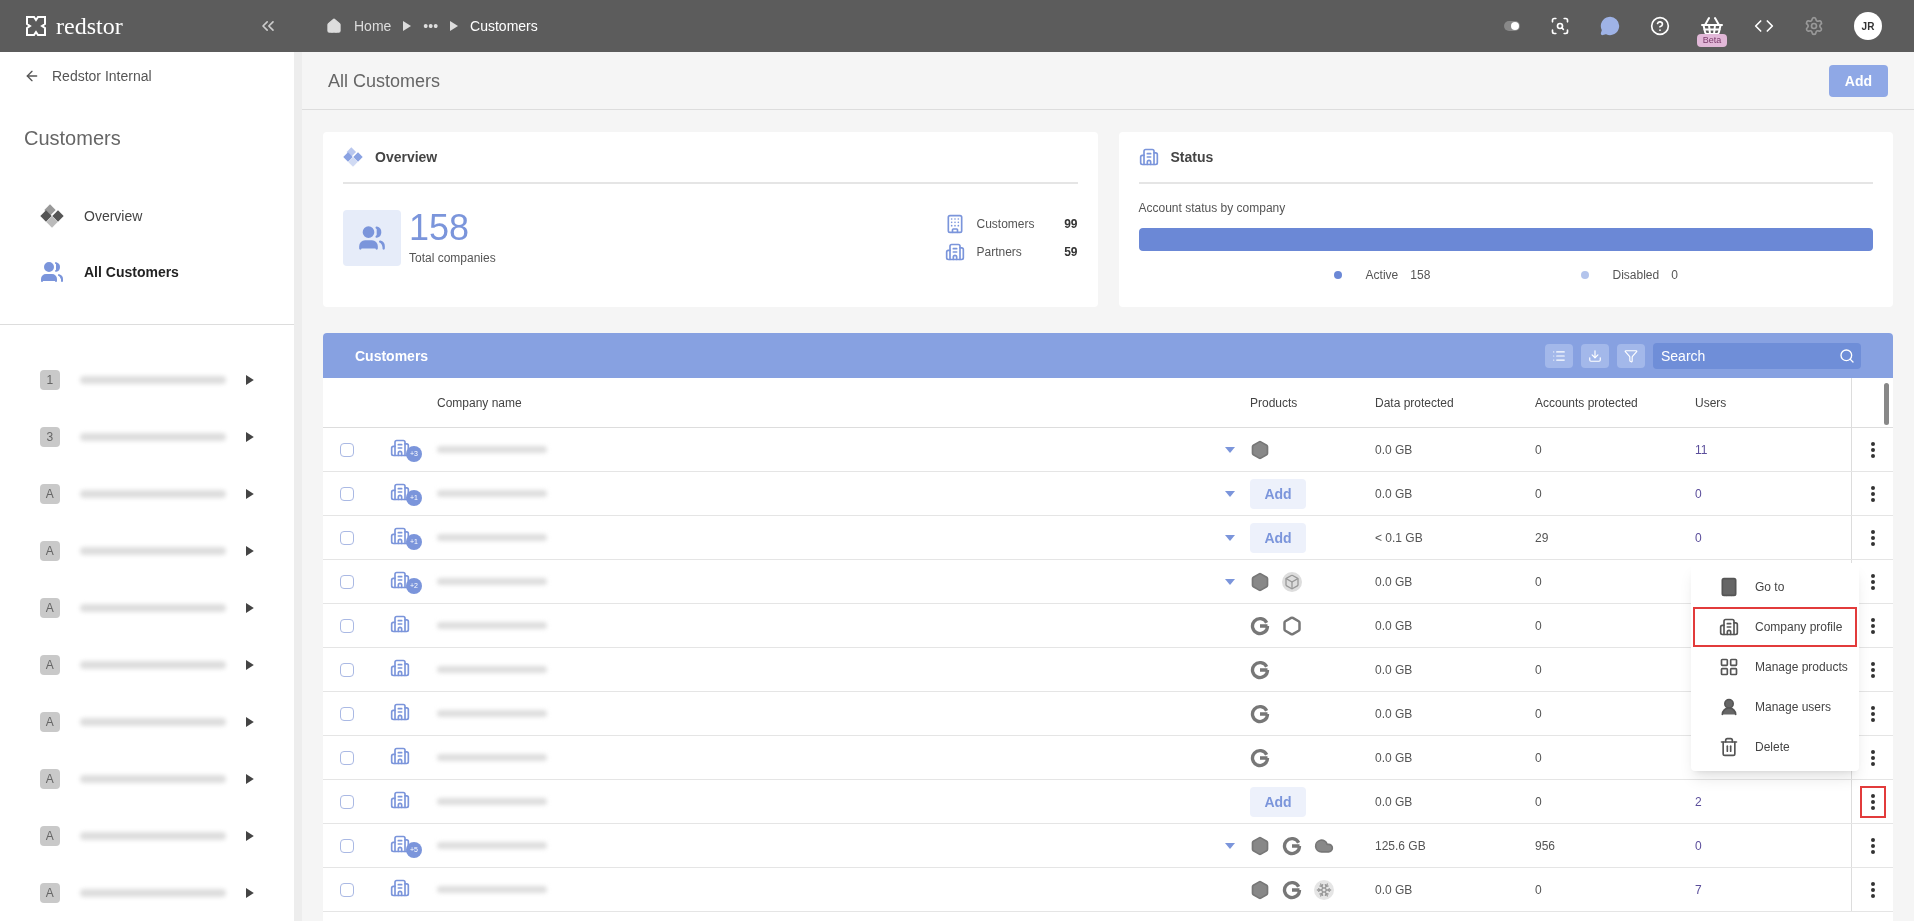 This screenshot has width=1914, height=921. What do you see at coordinates (431, 26) in the screenshot?
I see `breadcrumb-link: •••` at bounding box center [431, 26].